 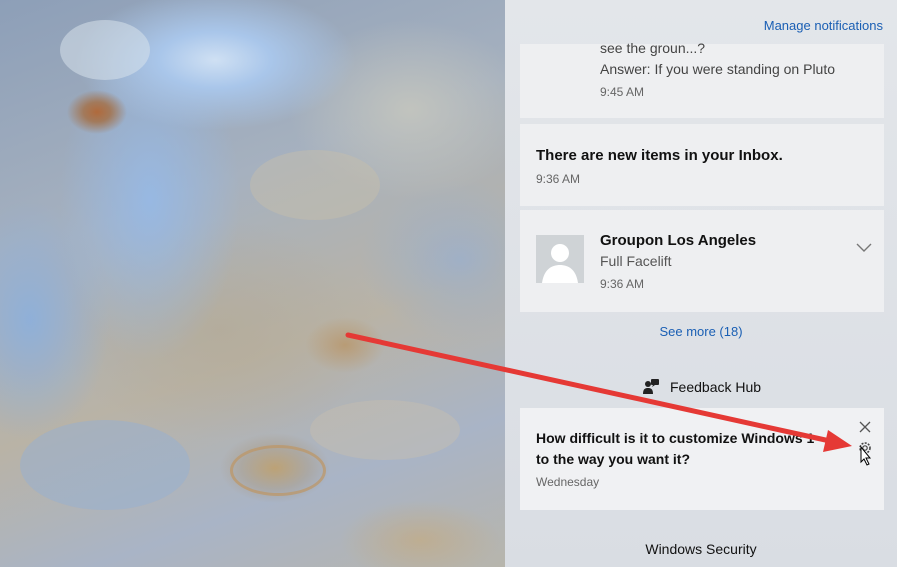 What do you see at coordinates (659, 155) in the screenshot?
I see `notification-title: There are new items in your Inbox.` at bounding box center [659, 155].